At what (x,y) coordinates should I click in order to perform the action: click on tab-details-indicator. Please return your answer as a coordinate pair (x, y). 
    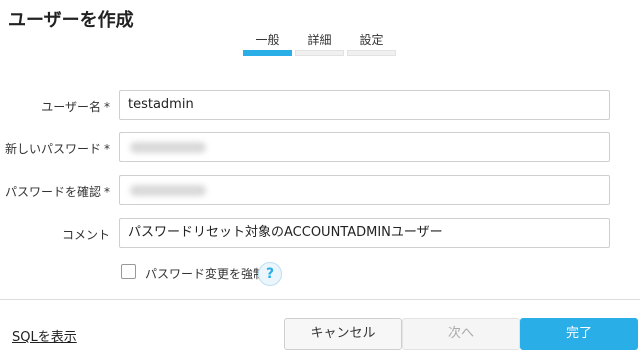
    Looking at the image, I should click on (319, 53).